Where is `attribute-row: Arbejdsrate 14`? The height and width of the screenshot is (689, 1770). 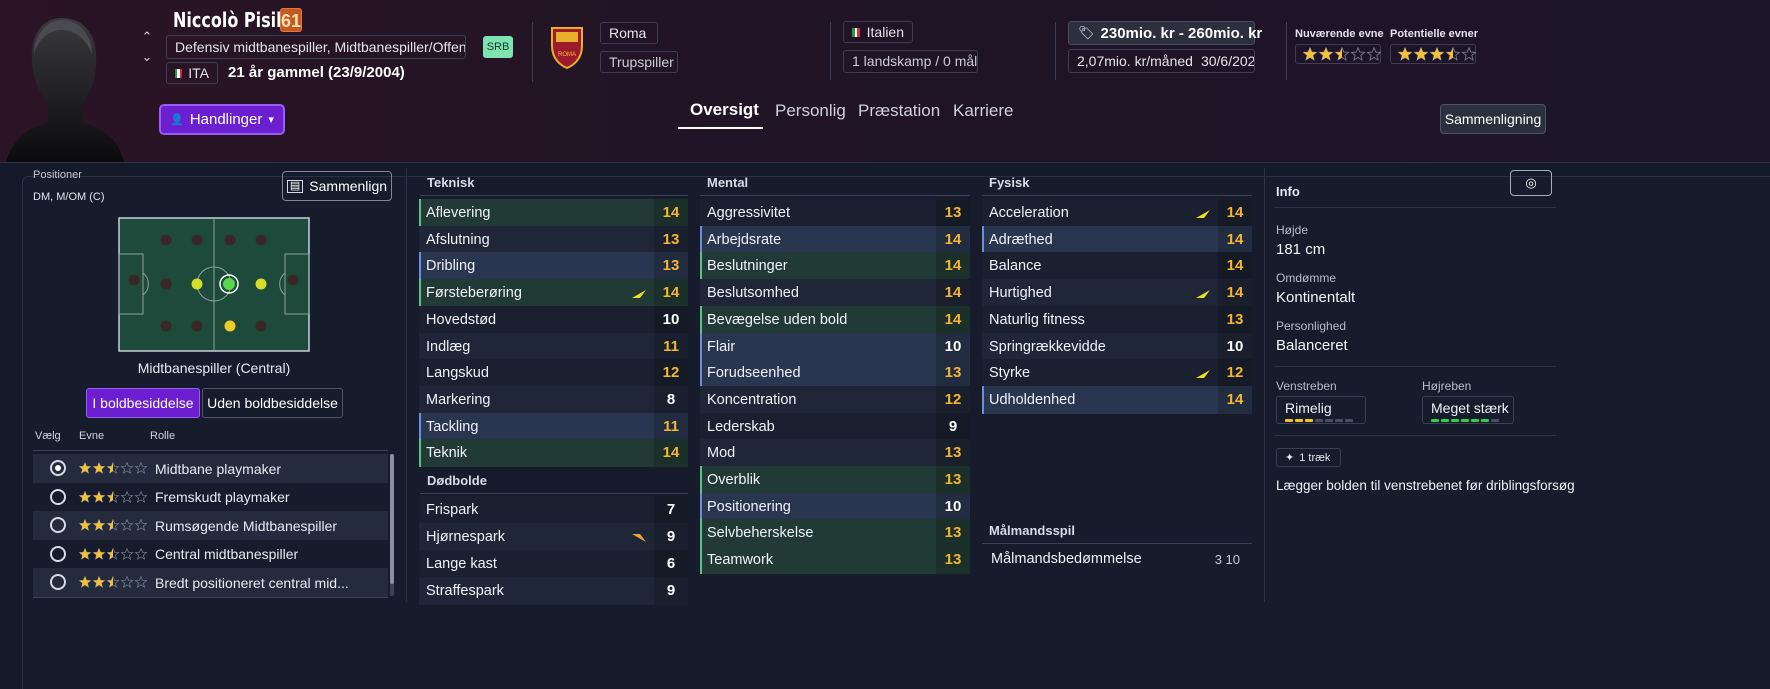 attribute-row: Arbejdsrate 14 is located at coordinates (835, 239).